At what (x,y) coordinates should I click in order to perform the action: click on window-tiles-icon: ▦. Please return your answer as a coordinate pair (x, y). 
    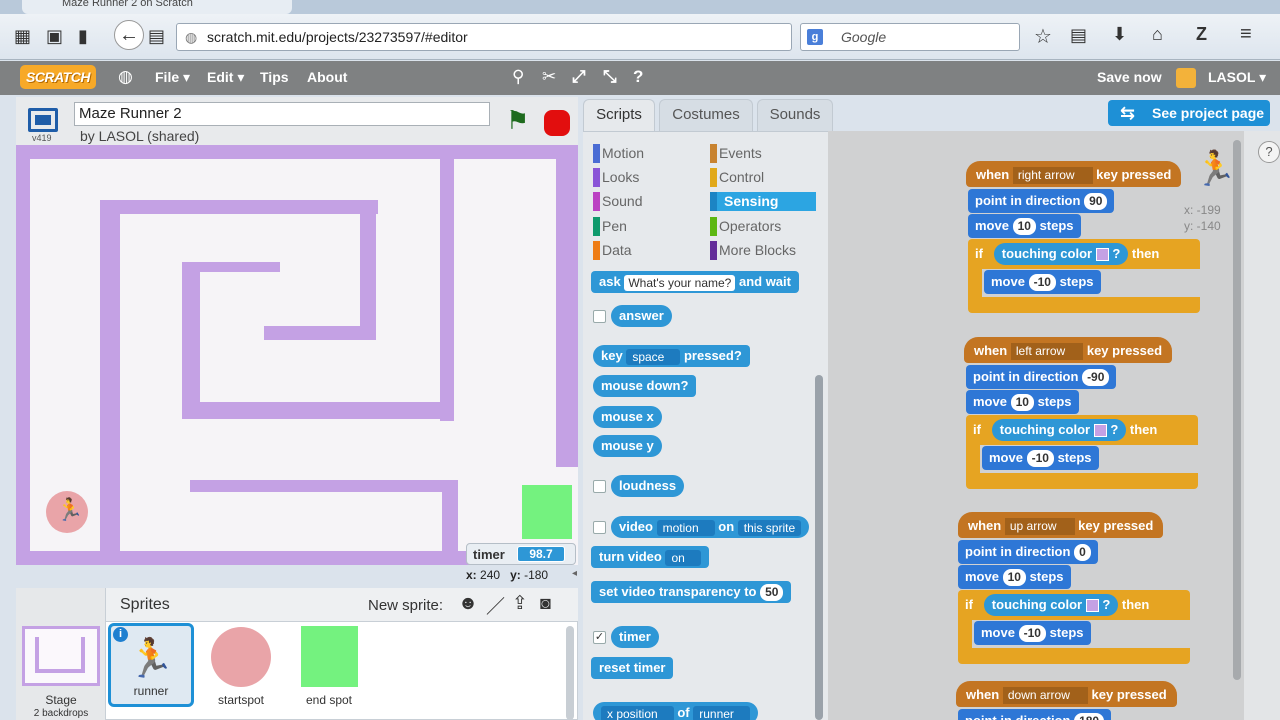
    Looking at the image, I should click on (22, 36).